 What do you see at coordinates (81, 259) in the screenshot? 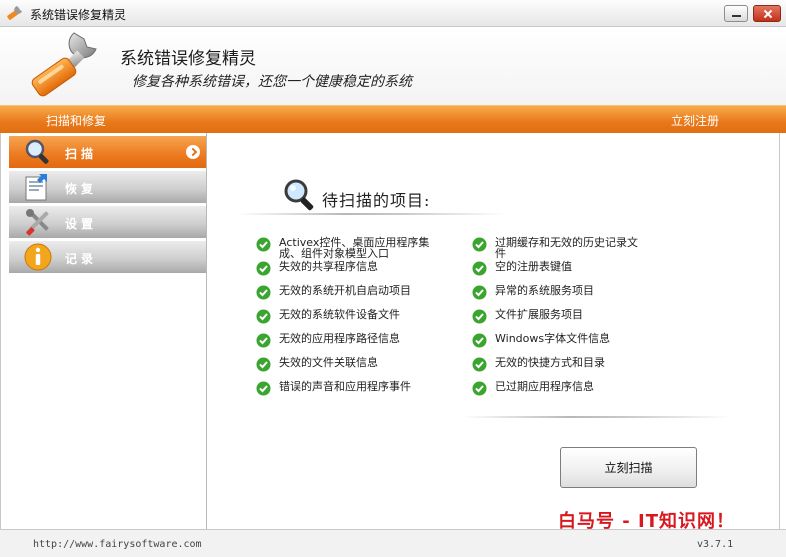
I see `sidebar-item-label: 记录` at bounding box center [81, 259].